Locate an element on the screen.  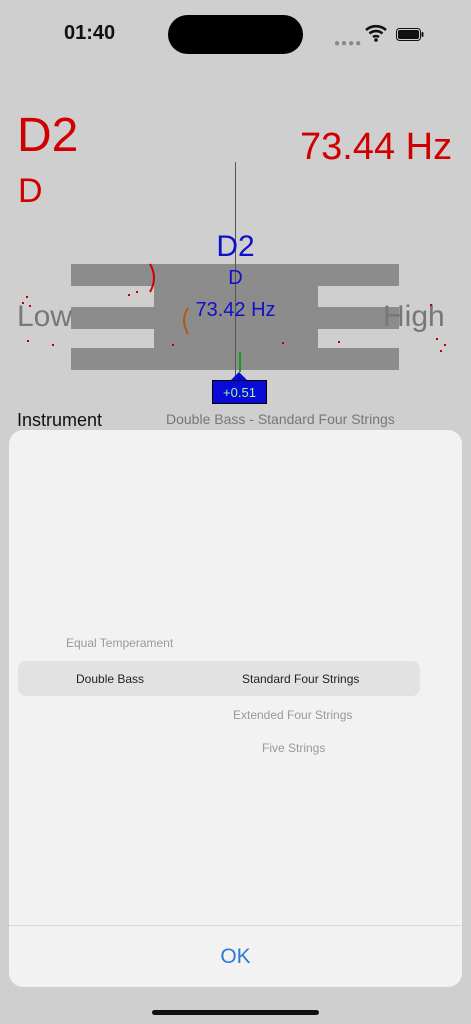
cents-offset-badge: +0.51 is located at coordinates (239, 392).